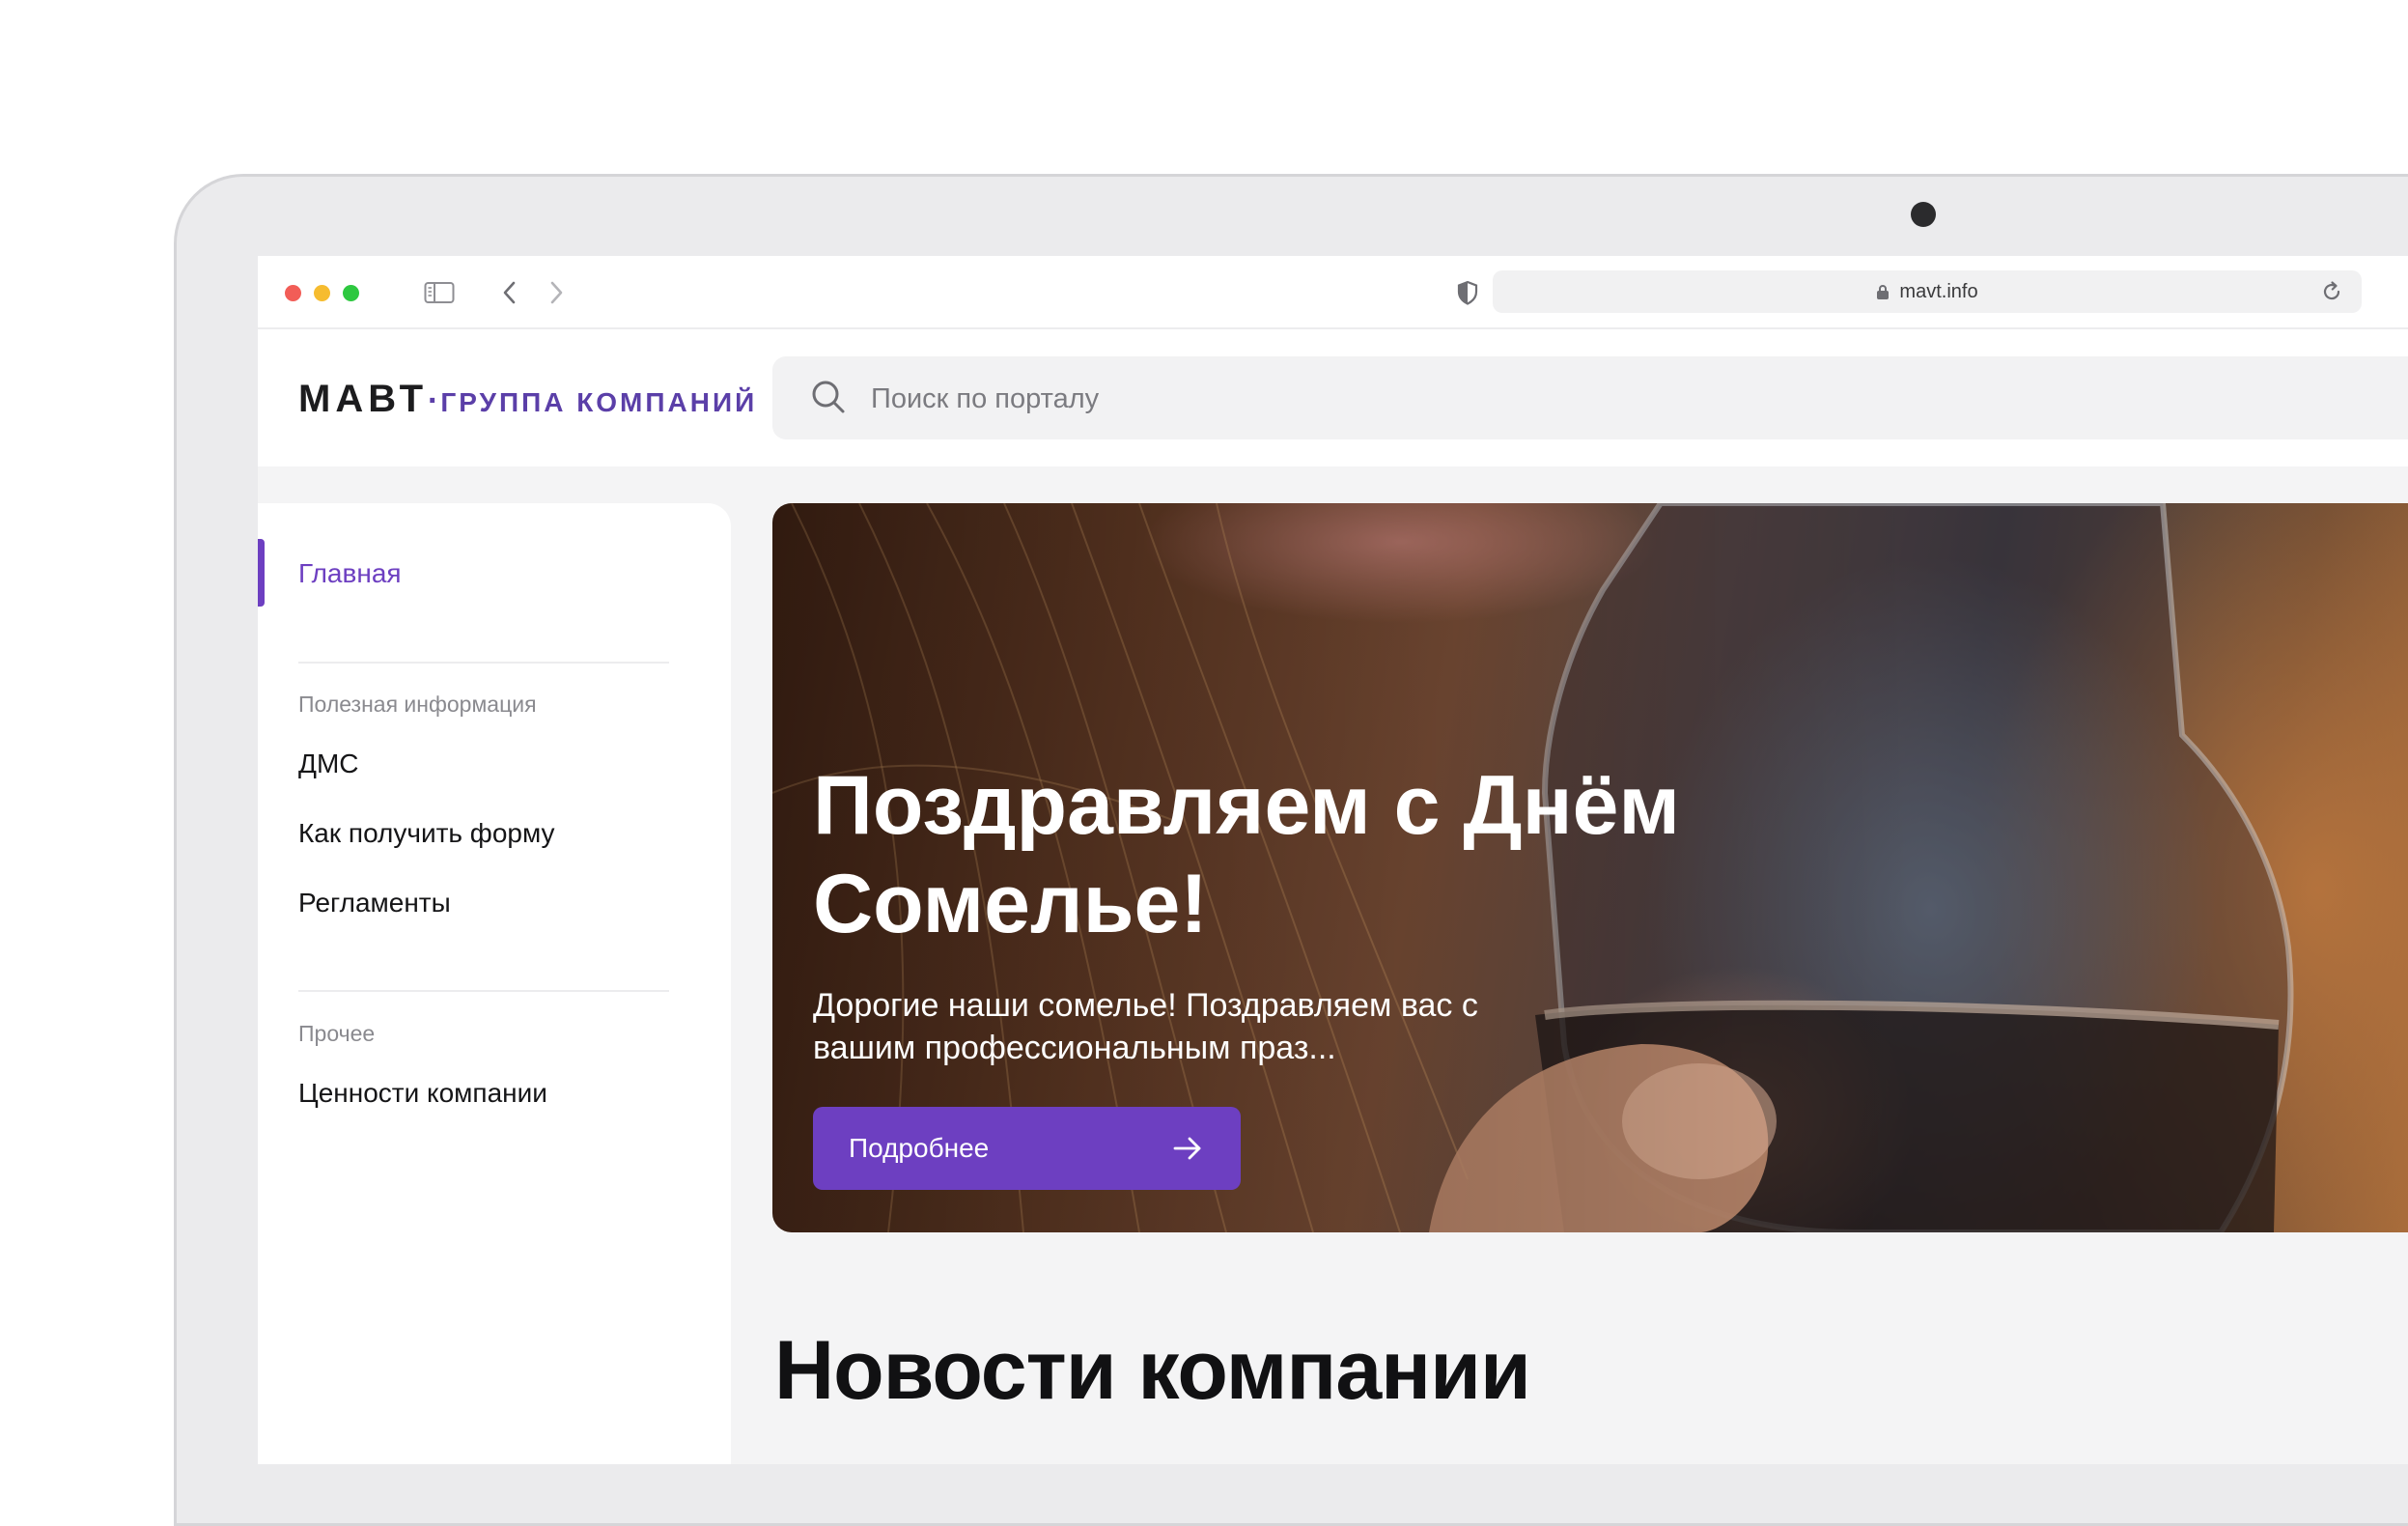 The width and height of the screenshot is (2408, 1526). Describe the element at coordinates (364, 399) in the screenshot. I see `logo-main-text: МАВТ` at that location.